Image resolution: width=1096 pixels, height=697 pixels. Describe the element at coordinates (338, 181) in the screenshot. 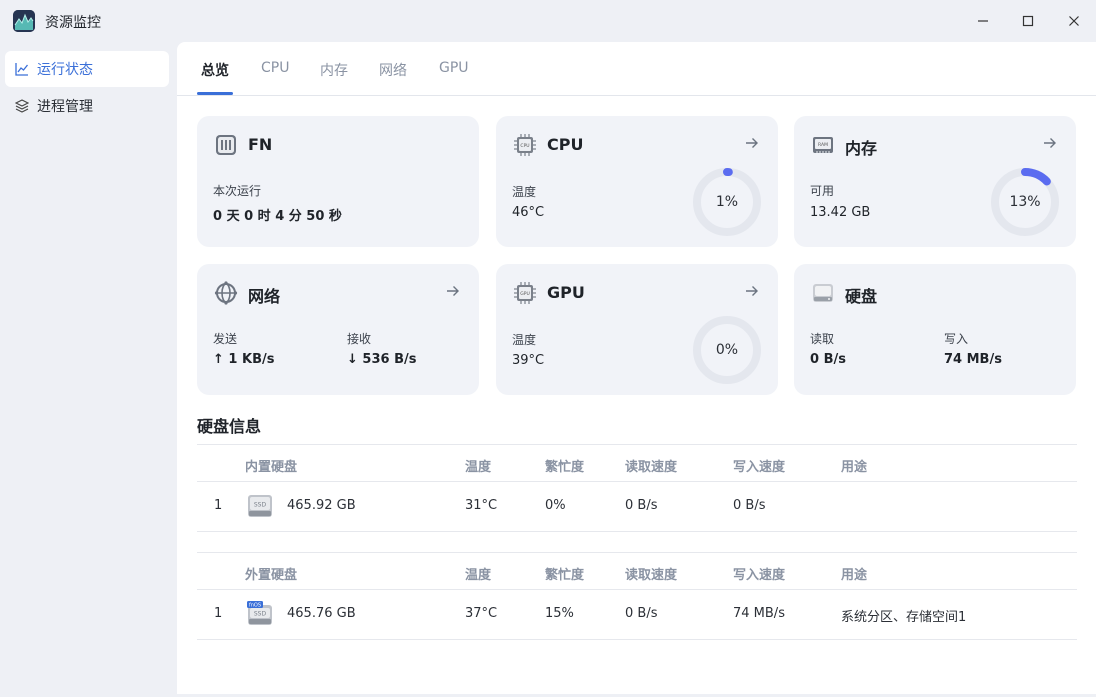

I see `fn-card: FN 本次运行 0 天 0 时 4 分 50 秒` at that location.